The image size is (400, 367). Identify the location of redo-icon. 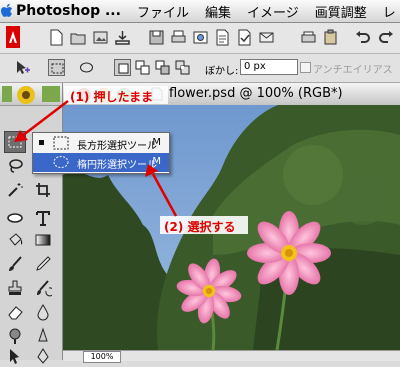
(386, 37).